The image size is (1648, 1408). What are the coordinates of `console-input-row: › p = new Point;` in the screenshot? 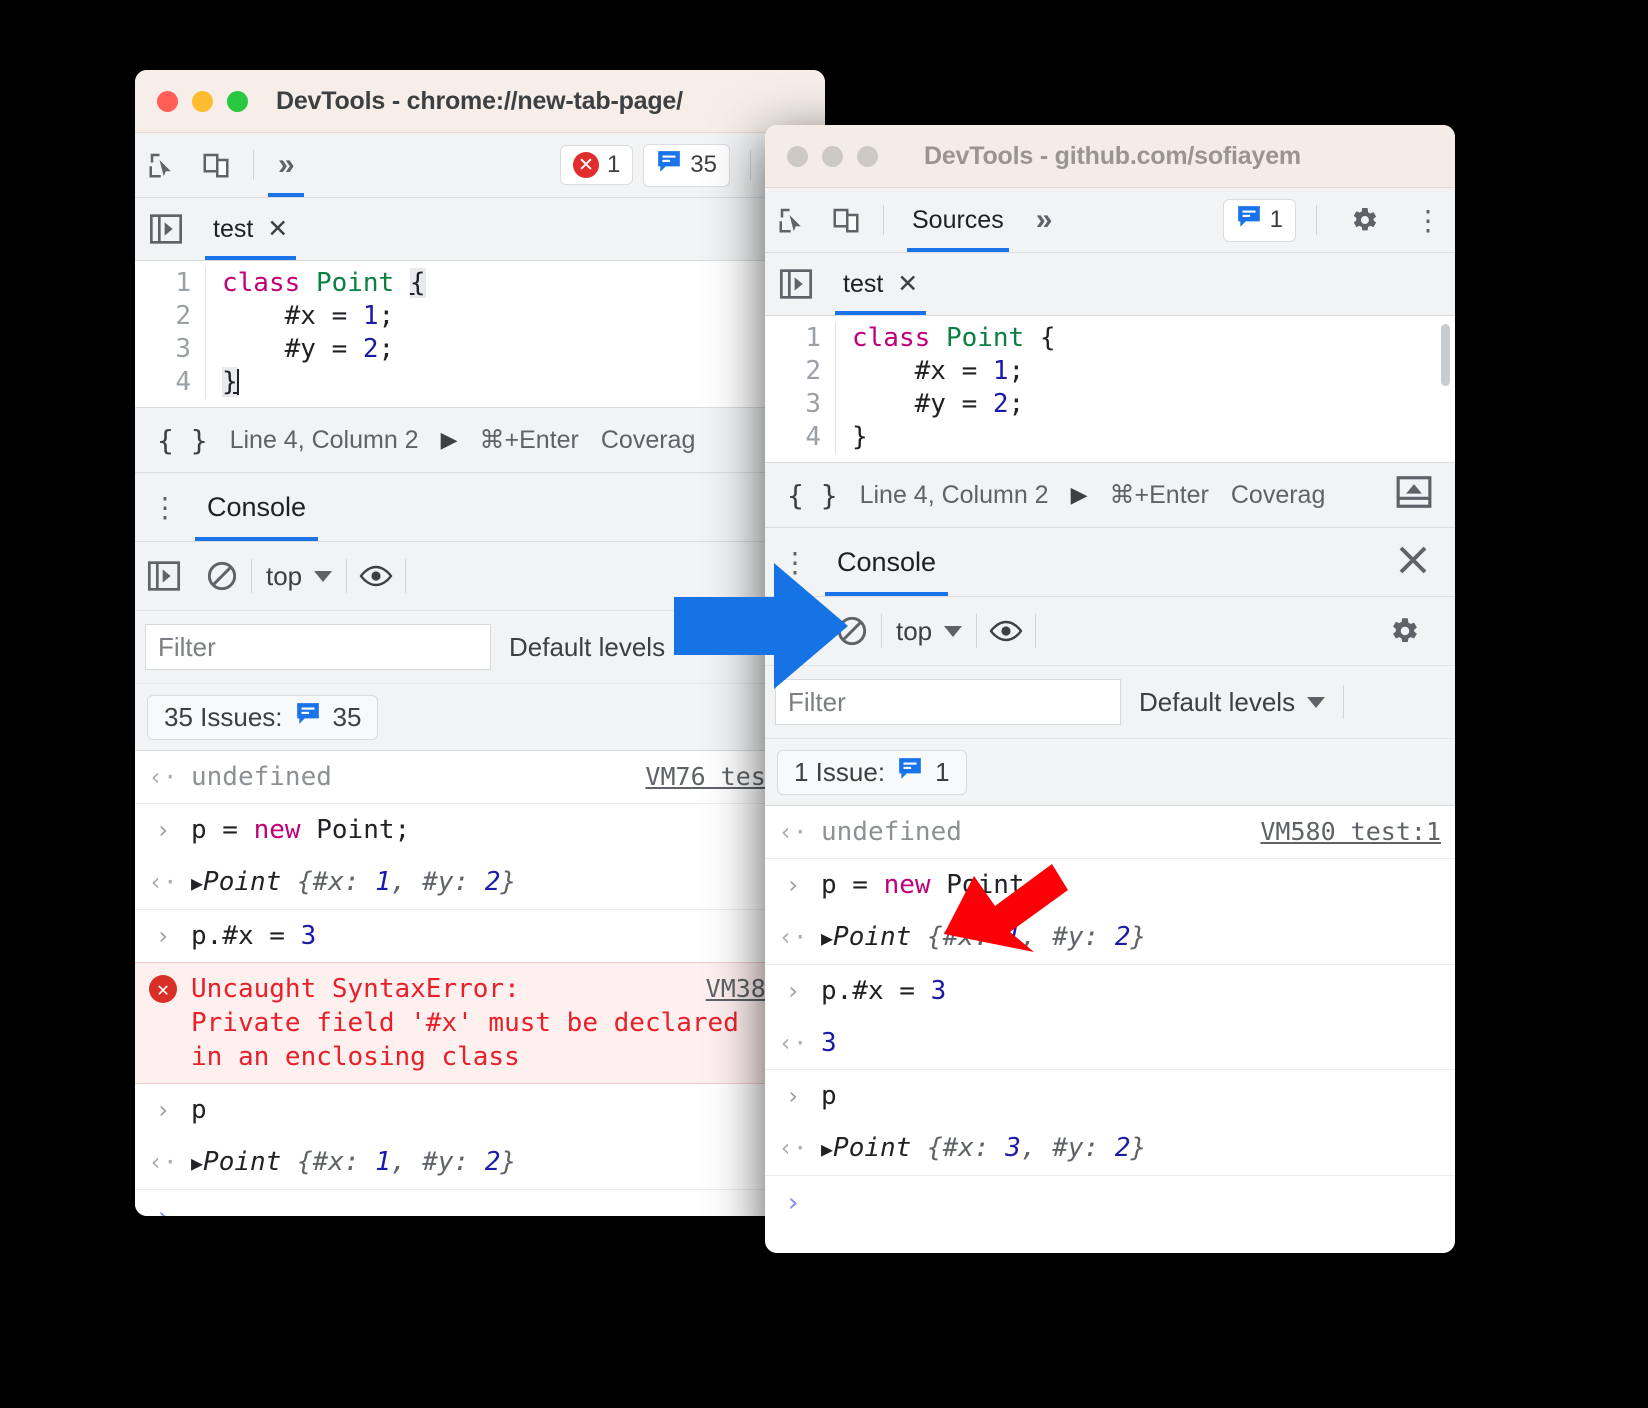 It's located at (1110, 885).